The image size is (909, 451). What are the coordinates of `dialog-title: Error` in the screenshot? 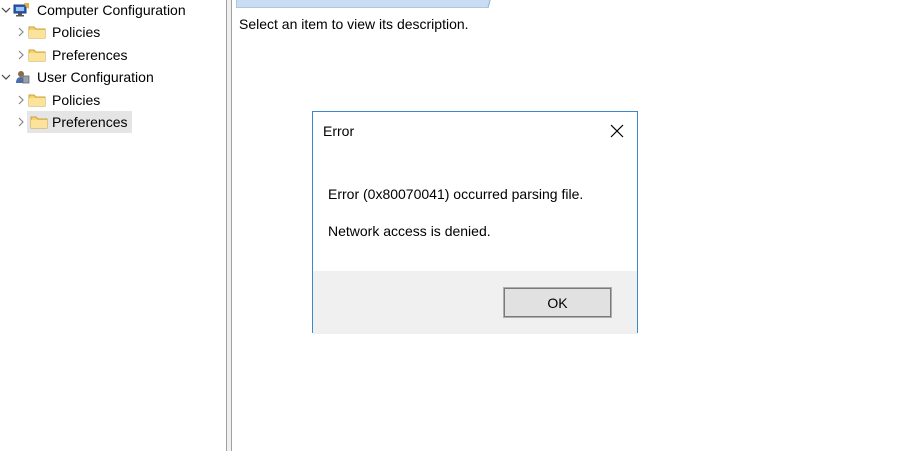 It's located at (339, 131).